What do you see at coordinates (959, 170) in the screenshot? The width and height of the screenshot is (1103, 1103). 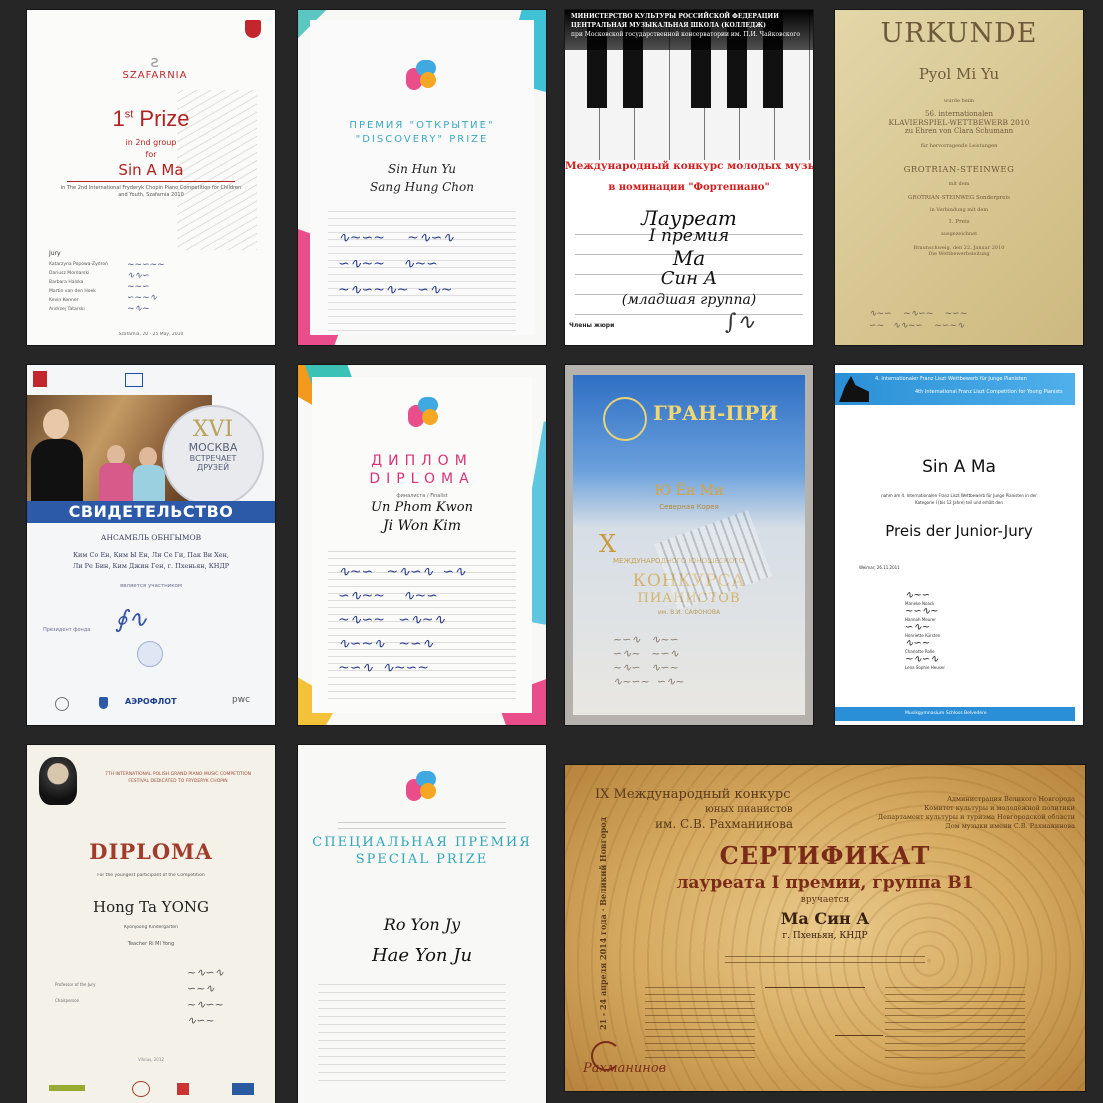 I see `brand-name: GROTRIAN-STEINWEG` at bounding box center [959, 170].